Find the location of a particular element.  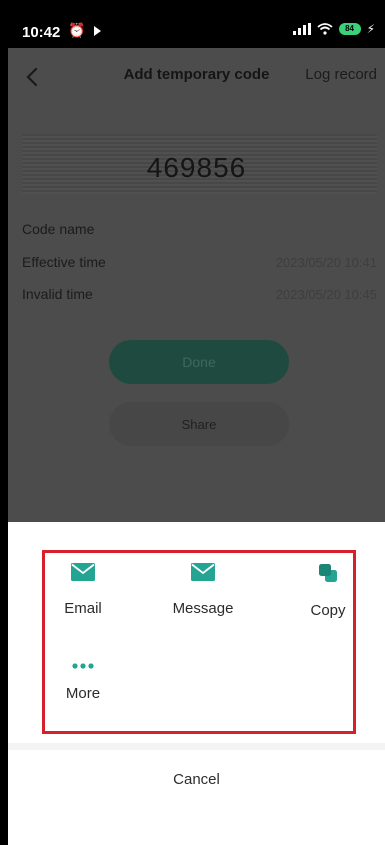

alarm-icon: ⏰ is located at coordinates (77, 30).